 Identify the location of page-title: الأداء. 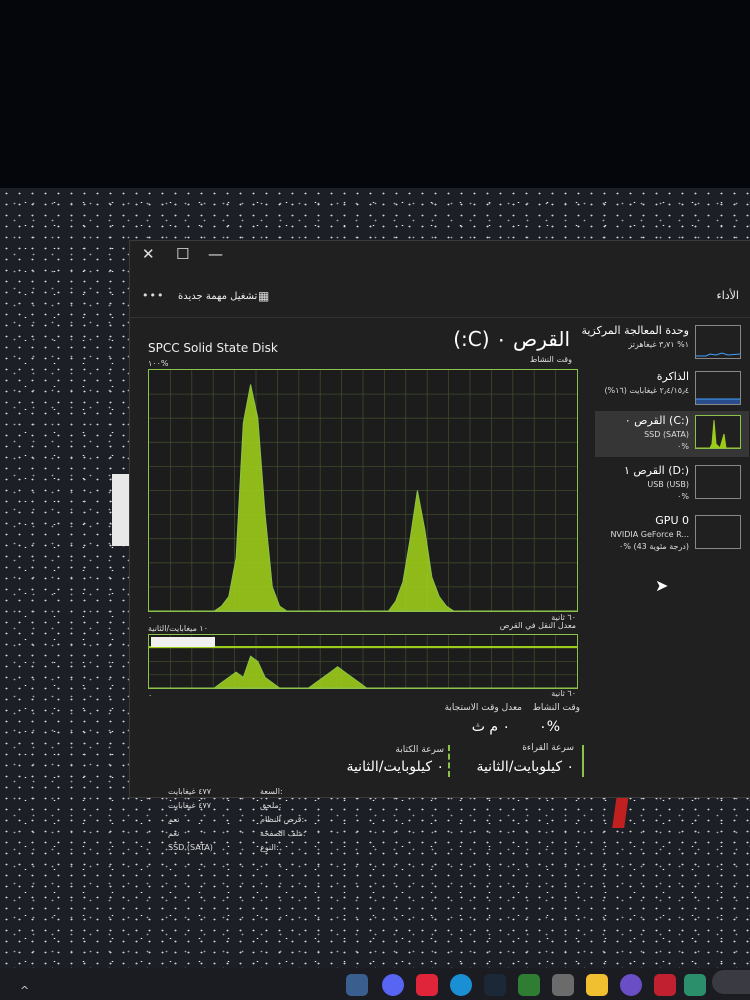
(727, 295).